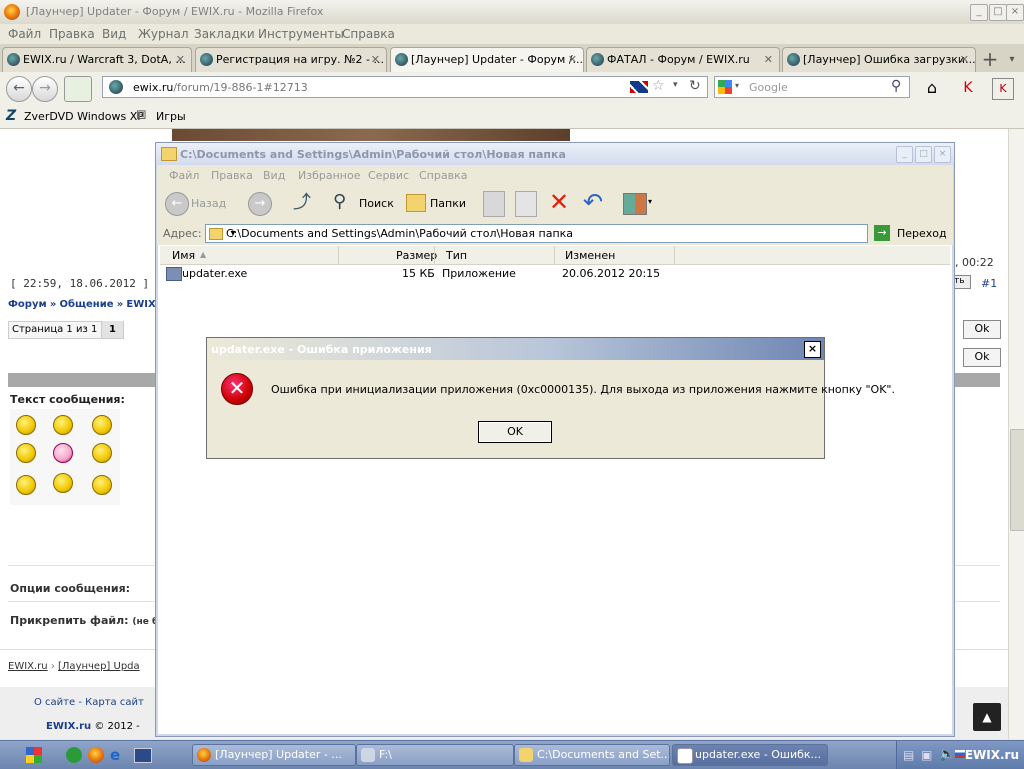  I want to click on explorer-close-button: ×, so click(942, 154).